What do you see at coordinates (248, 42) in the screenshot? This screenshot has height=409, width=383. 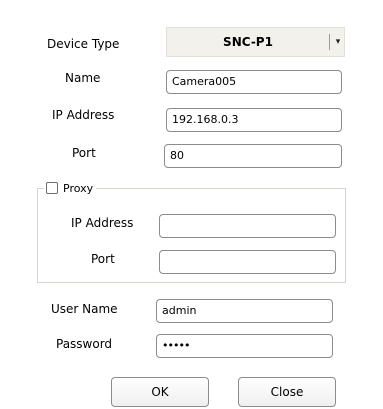 I see `device-type-value: SNC-P1` at bounding box center [248, 42].